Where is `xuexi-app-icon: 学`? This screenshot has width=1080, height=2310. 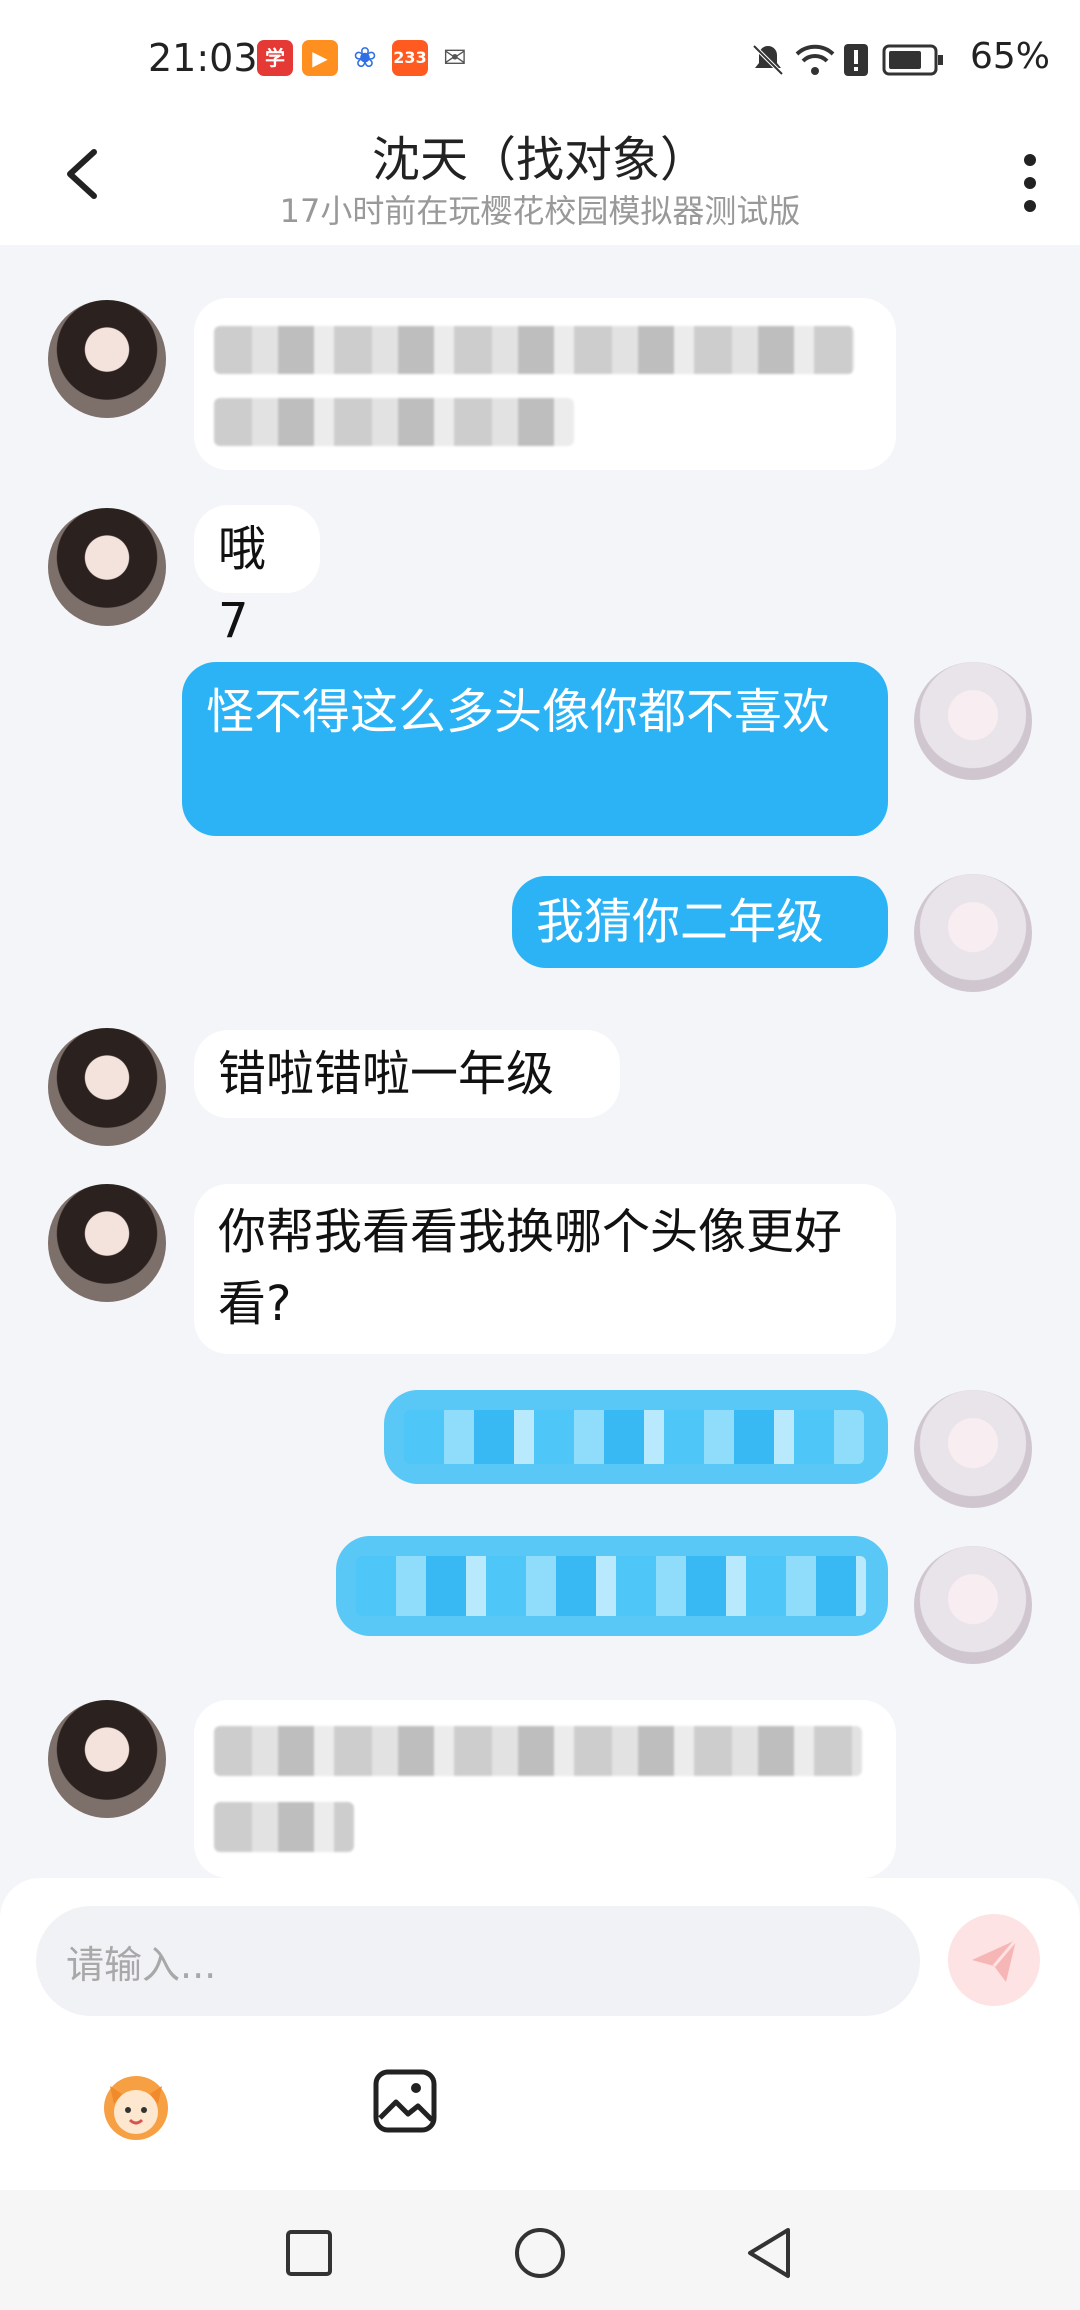
xuexi-app-icon: 学 is located at coordinates (275, 58).